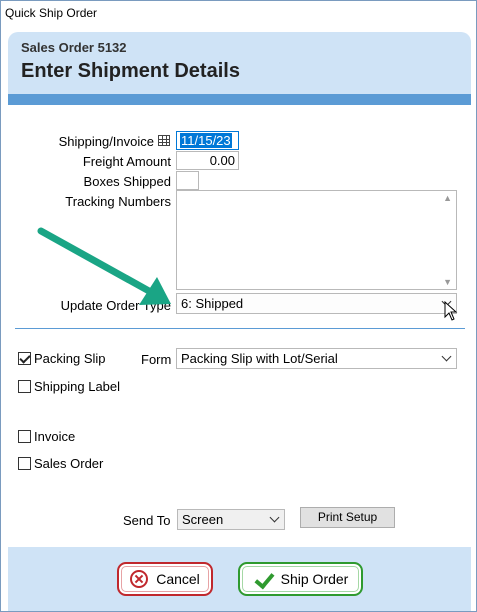 This screenshot has width=477, height=612. I want to click on sales-order-checkbox-row: Sales Order, so click(60, 463).